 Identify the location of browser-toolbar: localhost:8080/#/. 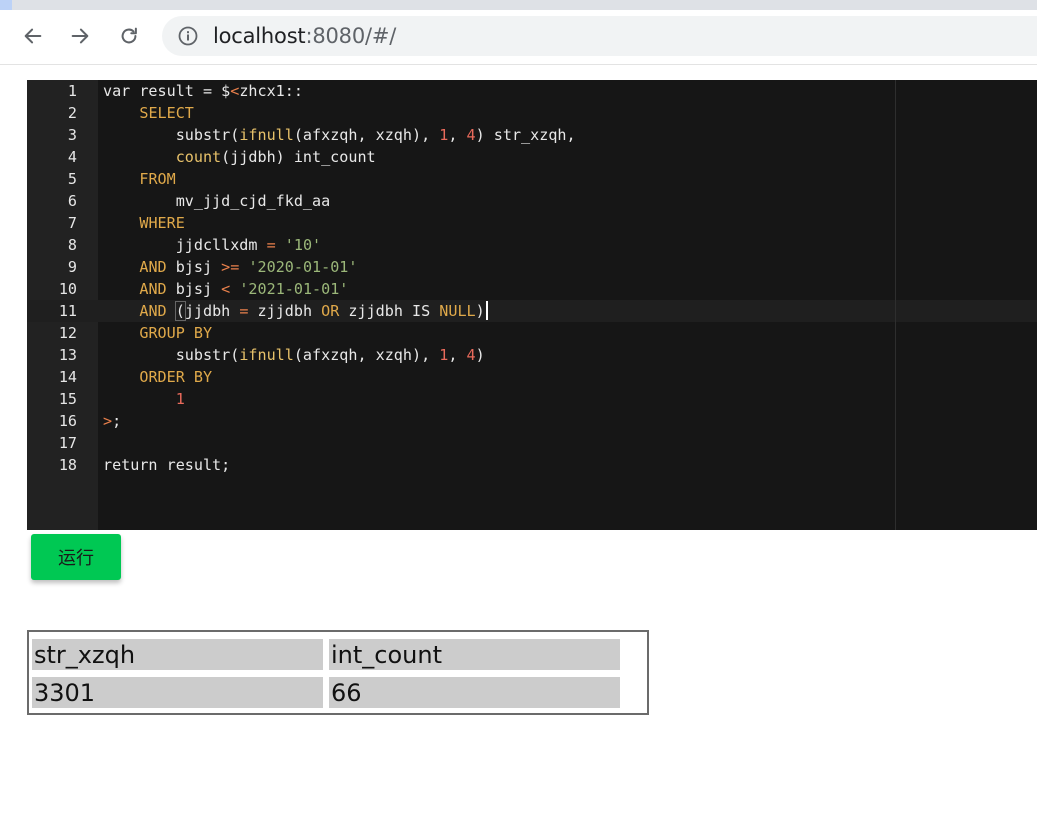
(518, 37).